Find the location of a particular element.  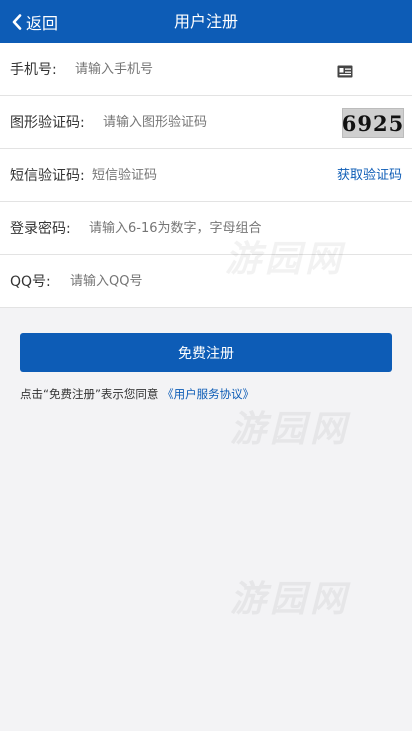

phone-row: 手机号: is located at coordinates (206, 69).